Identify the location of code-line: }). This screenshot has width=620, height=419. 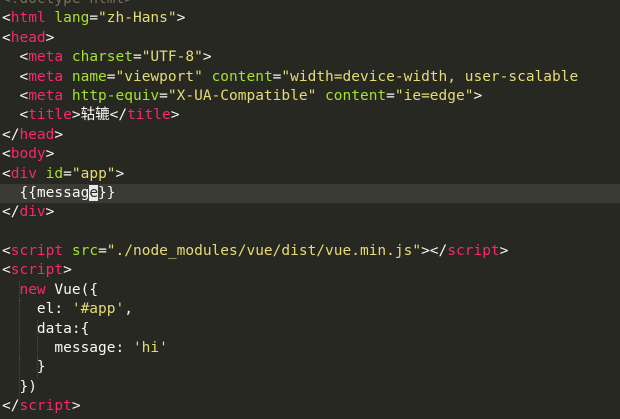
(310, 387).